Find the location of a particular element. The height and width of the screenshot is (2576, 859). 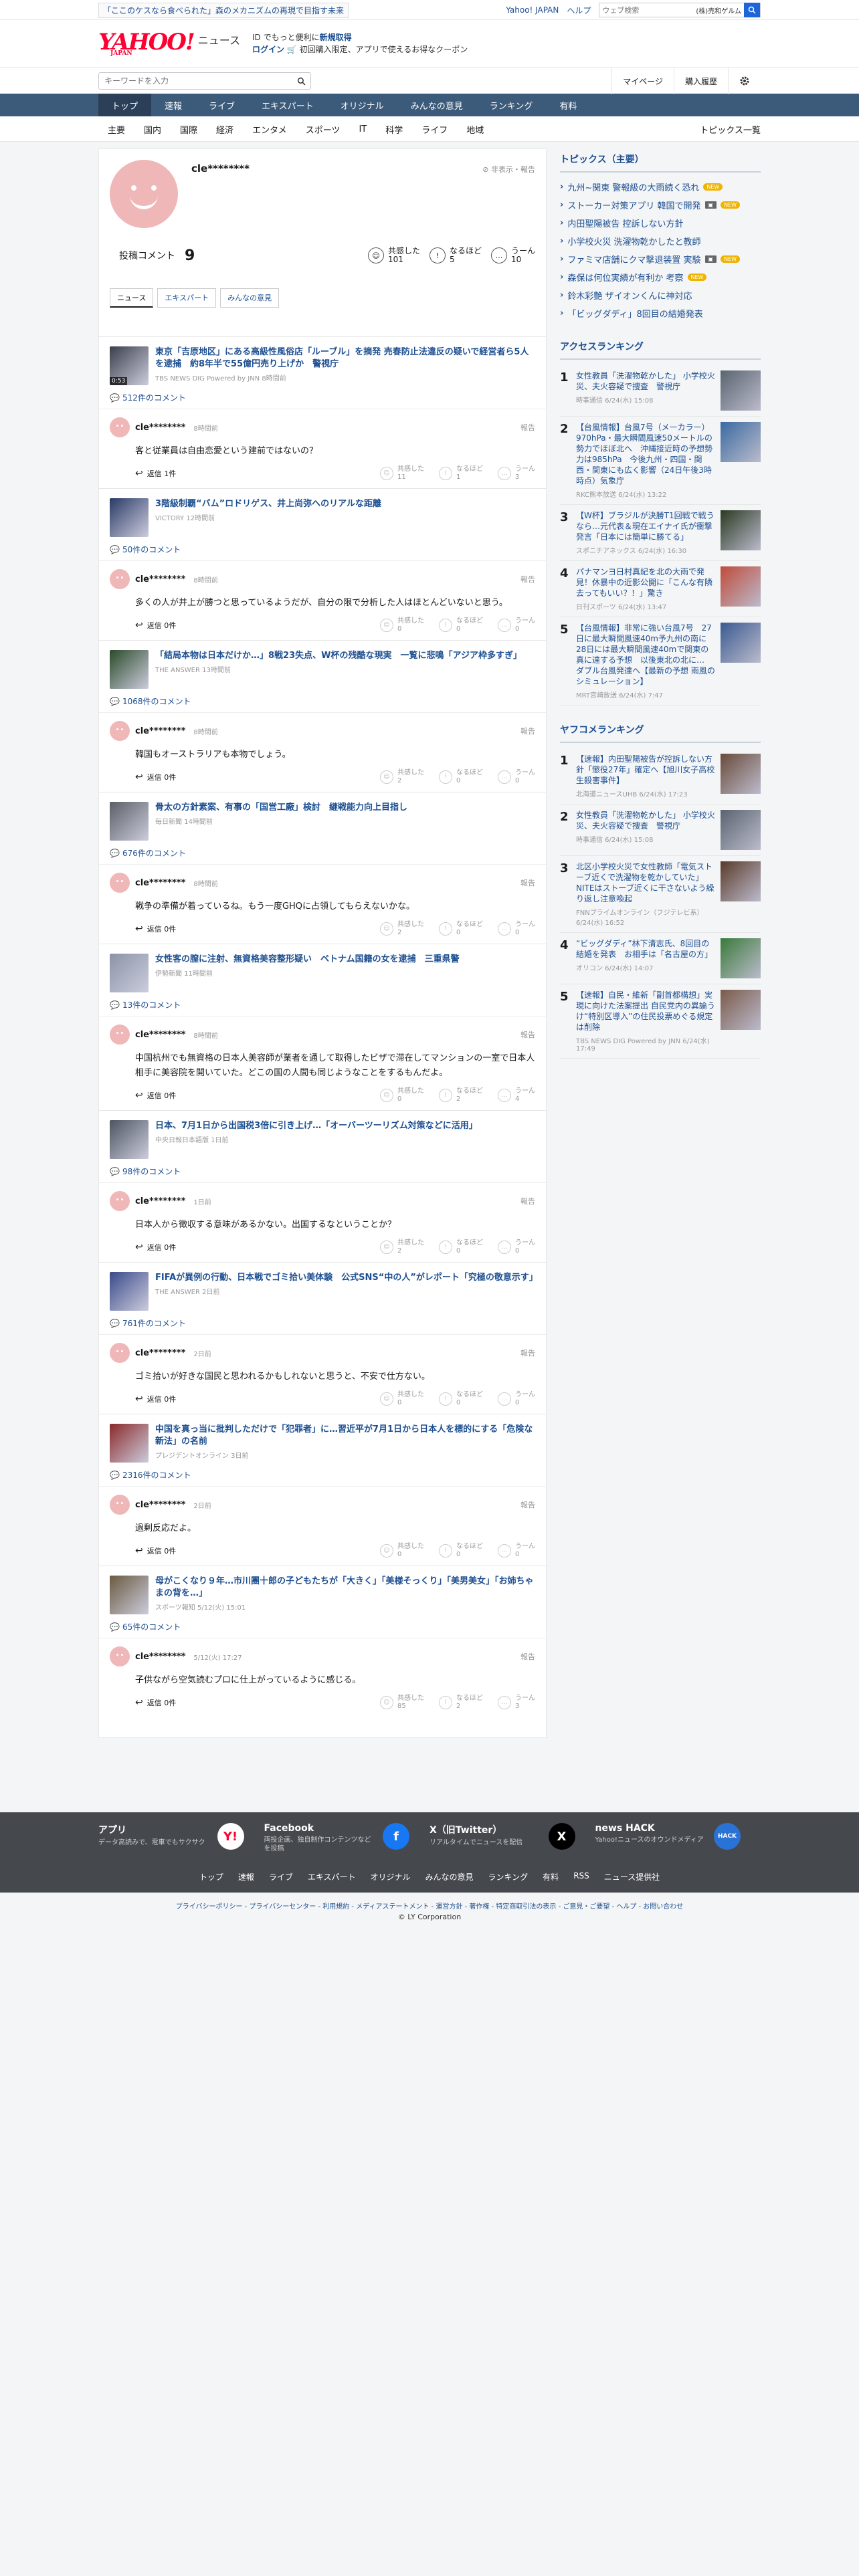

footer-nav-item: RSS is located at coordinates (581, 1877).